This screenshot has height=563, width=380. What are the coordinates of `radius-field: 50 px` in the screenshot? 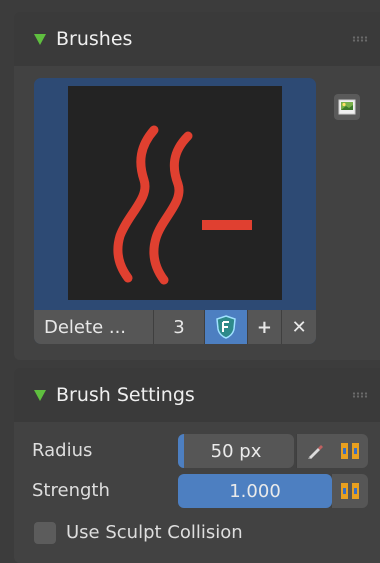 It's located at (236, 451).